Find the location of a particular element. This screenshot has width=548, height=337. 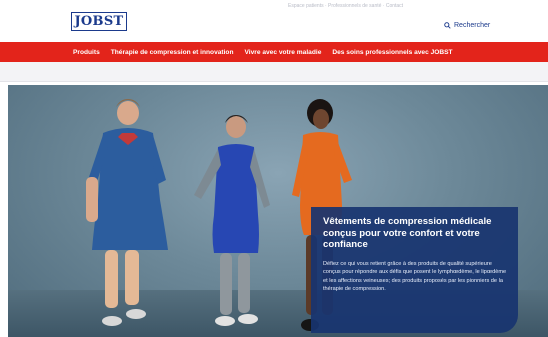

logo-text: JOBST is located at coordinates (99, 21).